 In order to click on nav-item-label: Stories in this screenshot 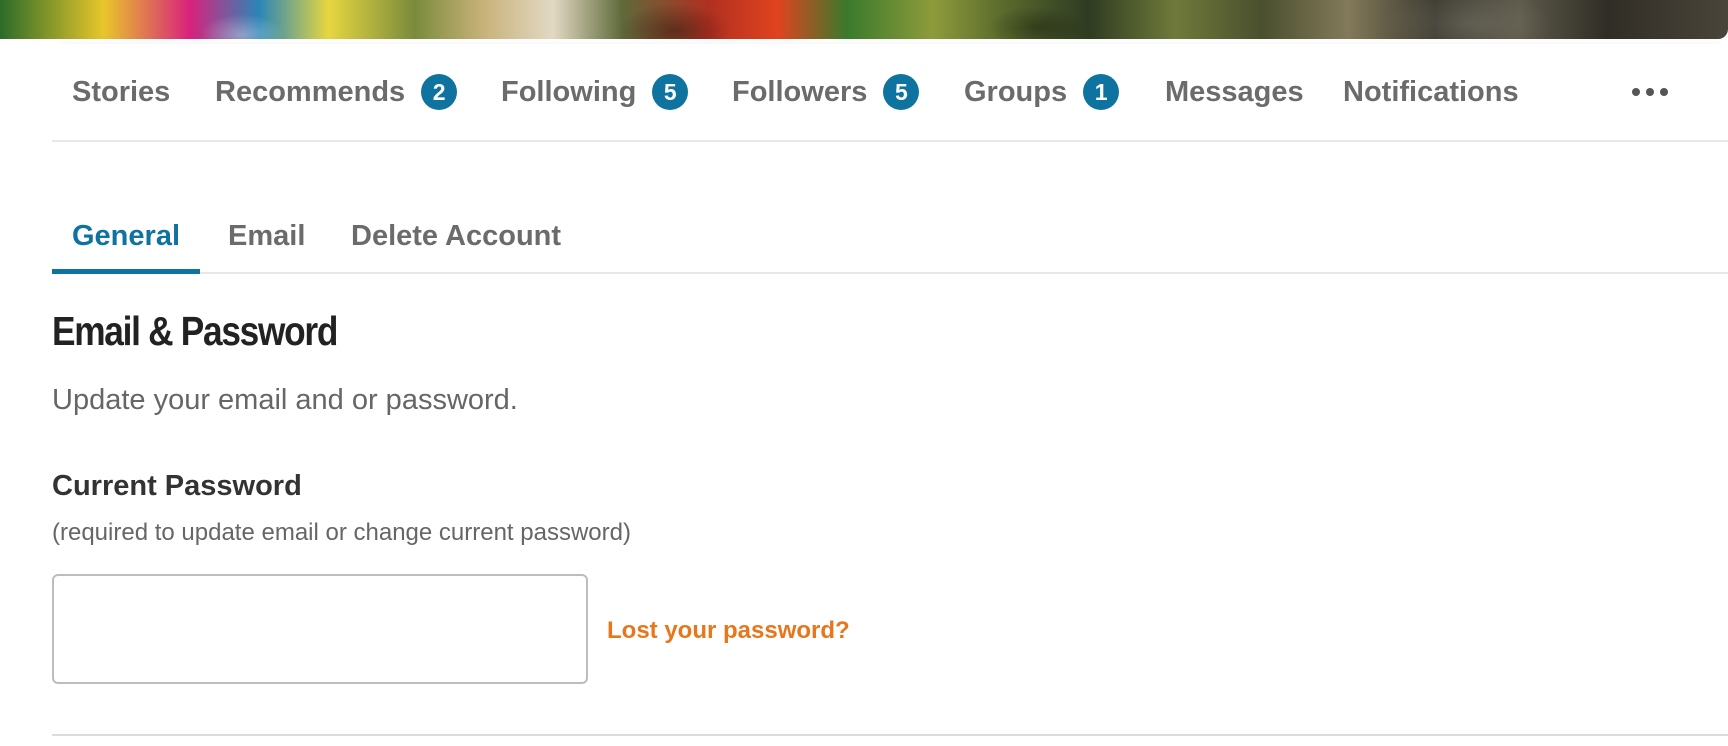, I will do `click(121, 91)`.